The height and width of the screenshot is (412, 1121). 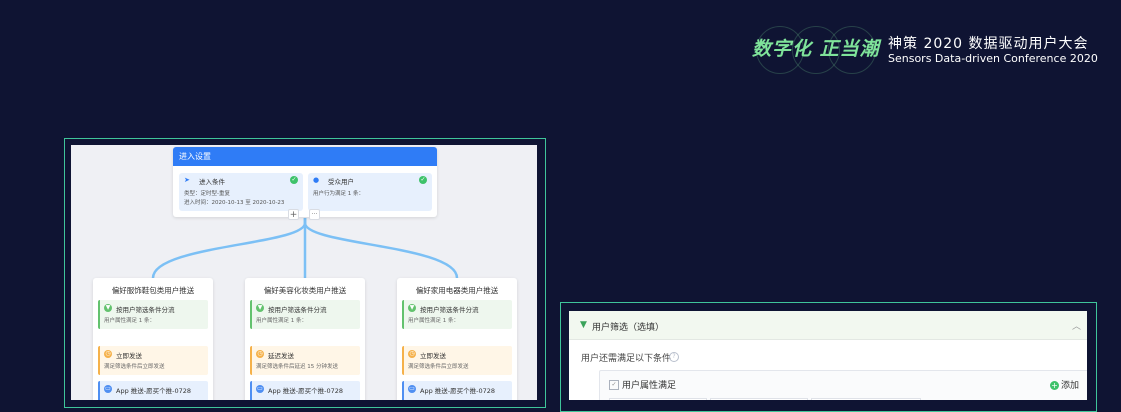 I want to click on audience-rule-text: 用户行为满足 1 条：, so click(x=338, y=194).